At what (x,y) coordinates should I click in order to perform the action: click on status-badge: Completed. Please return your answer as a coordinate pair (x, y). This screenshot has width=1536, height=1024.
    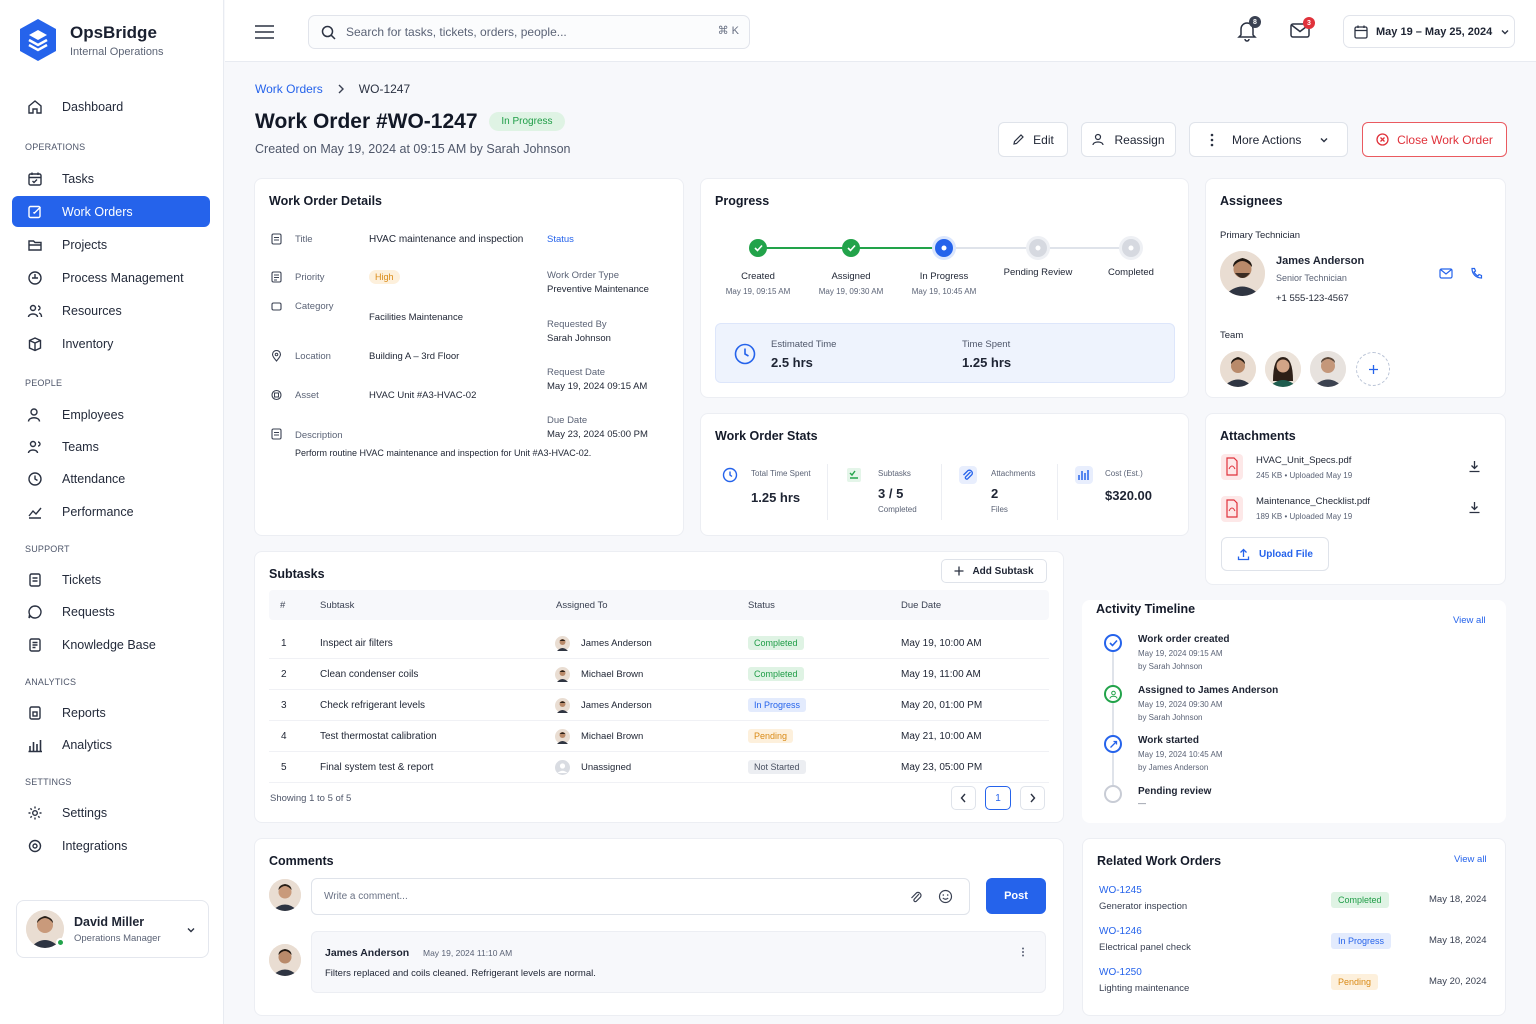
    Looking at the image, I should click on (776, 674).